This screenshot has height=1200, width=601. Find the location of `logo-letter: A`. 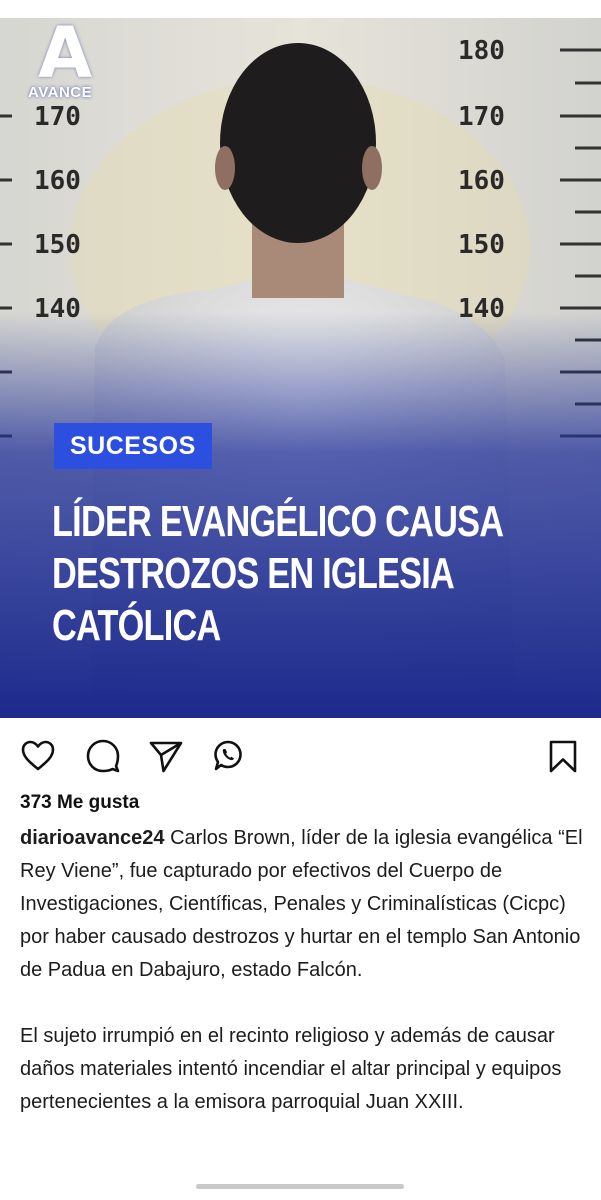

logo-letter: A is located at coordinates (65, 56).